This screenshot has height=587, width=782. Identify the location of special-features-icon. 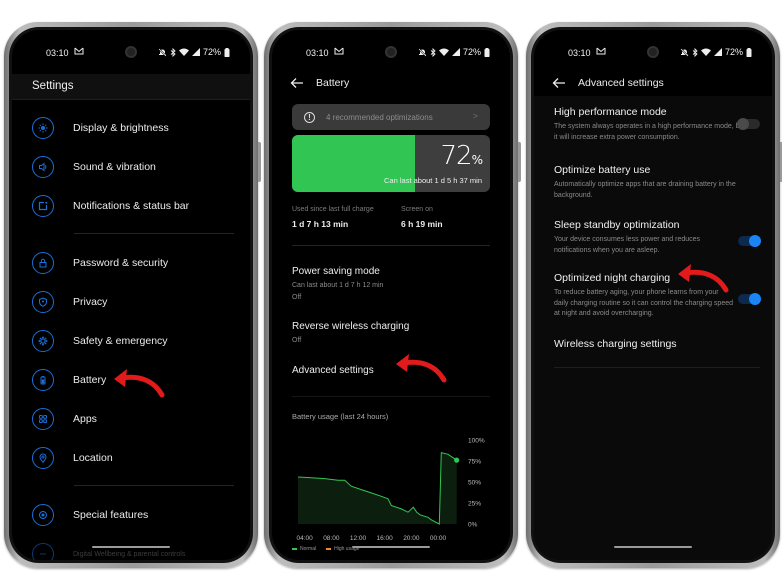
(43, 515).